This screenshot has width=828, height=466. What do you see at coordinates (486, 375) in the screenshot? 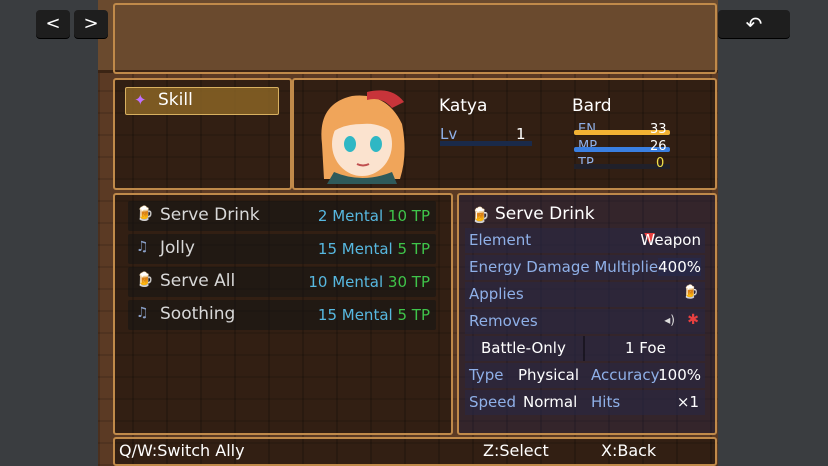
I see `type-label: Type` at bounding box center [486, 375].